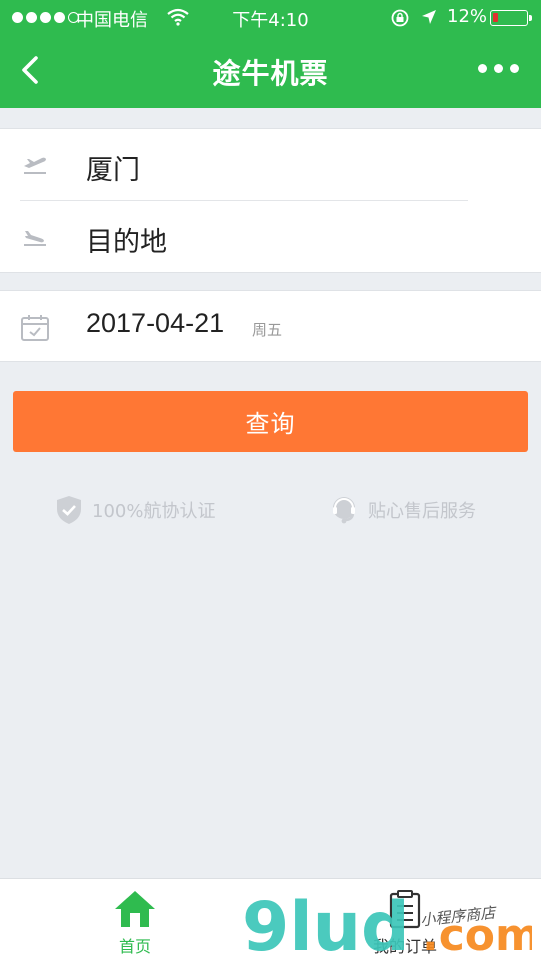  Describe the element at coordinates (35, 238) in the screenshot. I see `landing-icon` at that location.